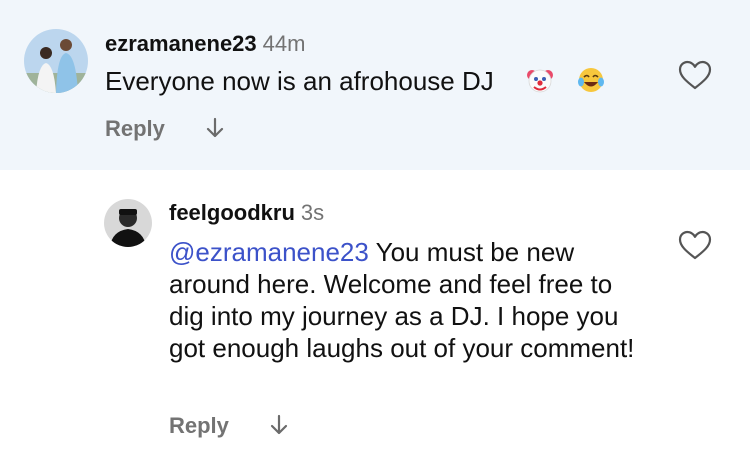 This screenshot has height=457, width=750. Describe the element at coordinates (232, 212) in the screenshot. I see `username: feelgoodkru` at that location.